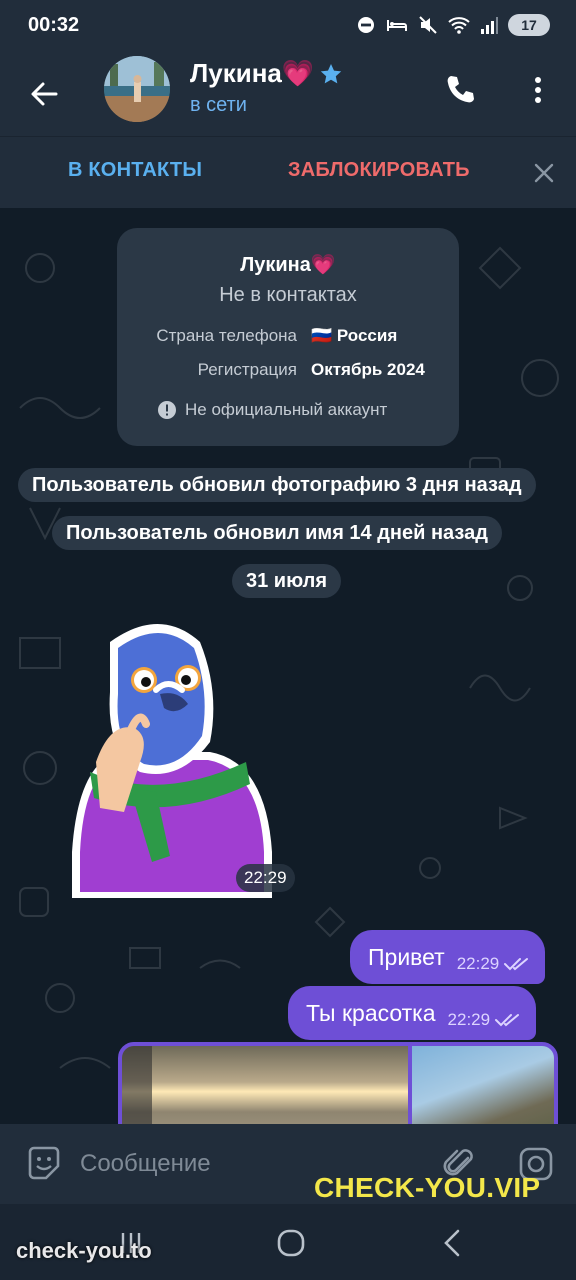 Image resolution: width=576 pixels, height=1280 pixels. I want to click on chat-header: Лукина💗 в сети, so click(288, 94).